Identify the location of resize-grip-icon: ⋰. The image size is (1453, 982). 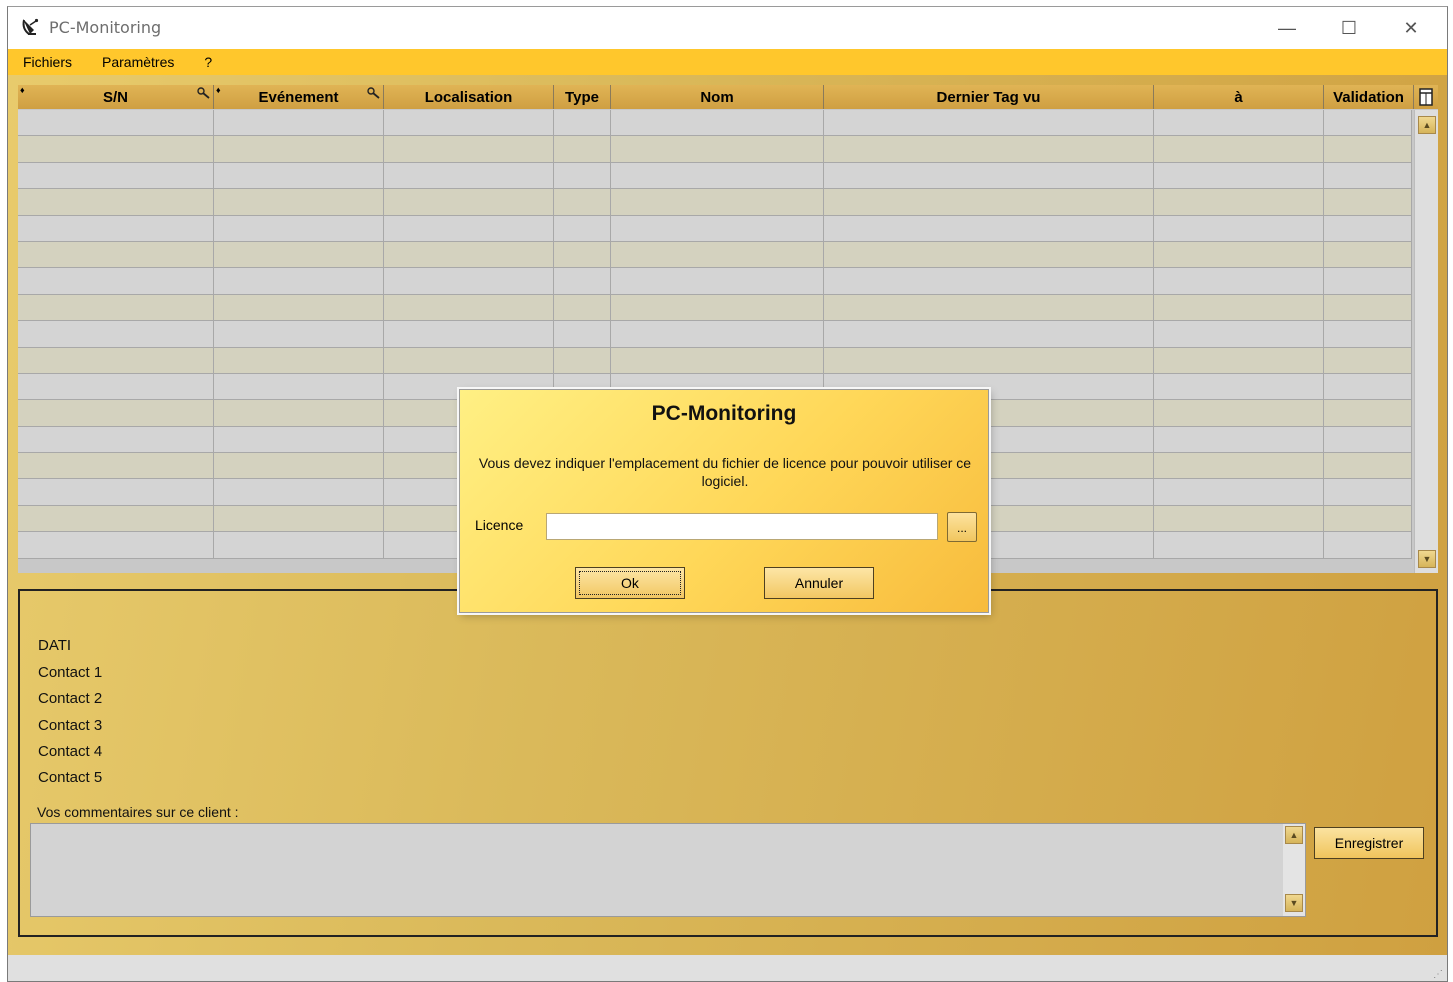
(1438, 974).